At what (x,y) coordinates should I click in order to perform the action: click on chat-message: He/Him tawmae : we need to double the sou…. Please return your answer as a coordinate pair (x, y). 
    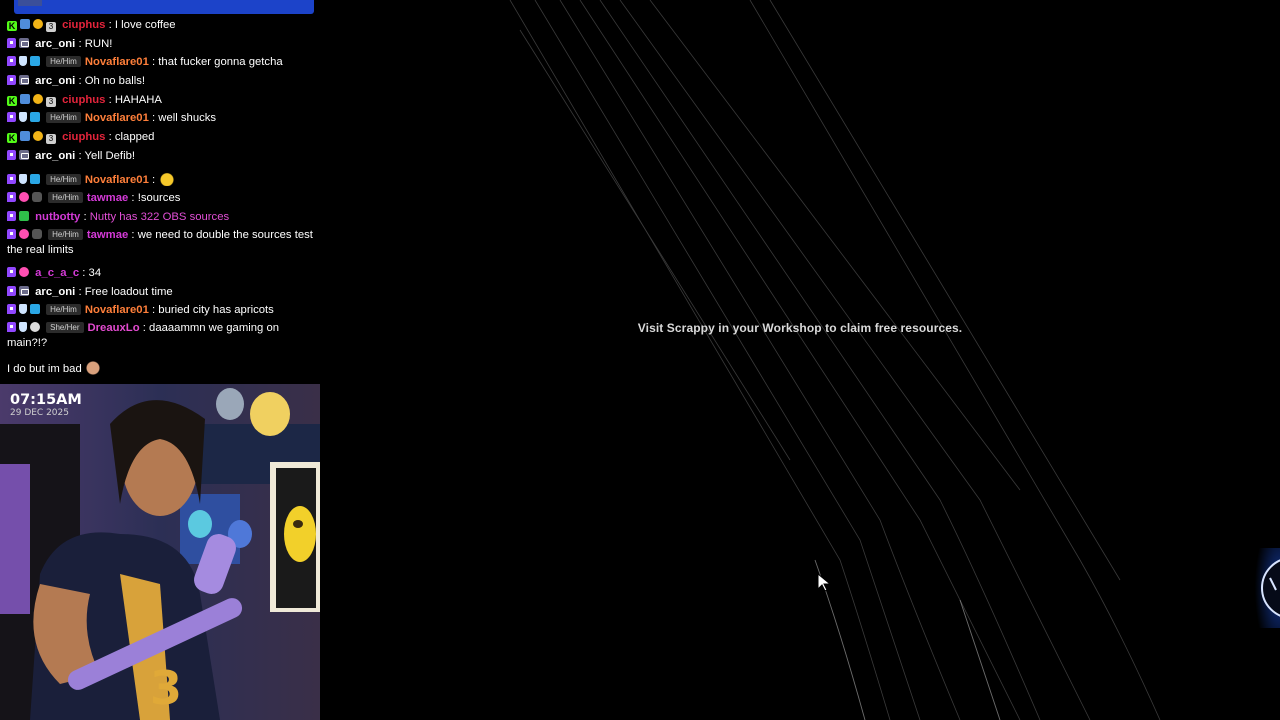
    Looking at the image, I should click on (160, 242).